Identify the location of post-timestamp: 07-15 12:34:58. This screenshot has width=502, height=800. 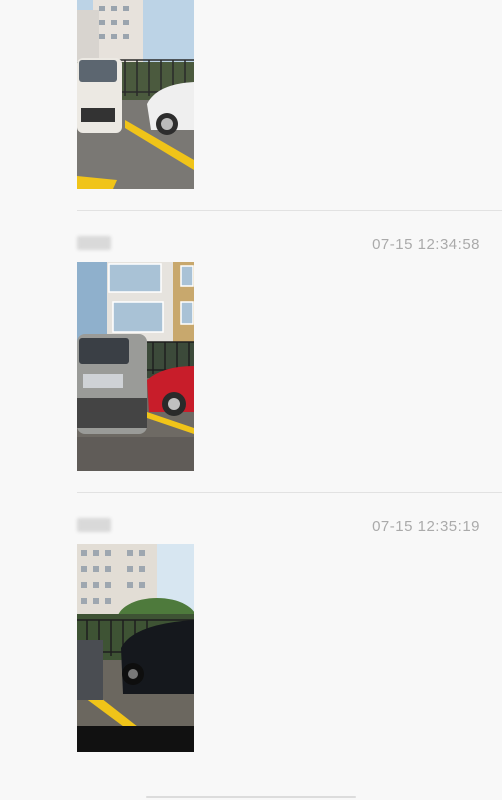
(426, 244).